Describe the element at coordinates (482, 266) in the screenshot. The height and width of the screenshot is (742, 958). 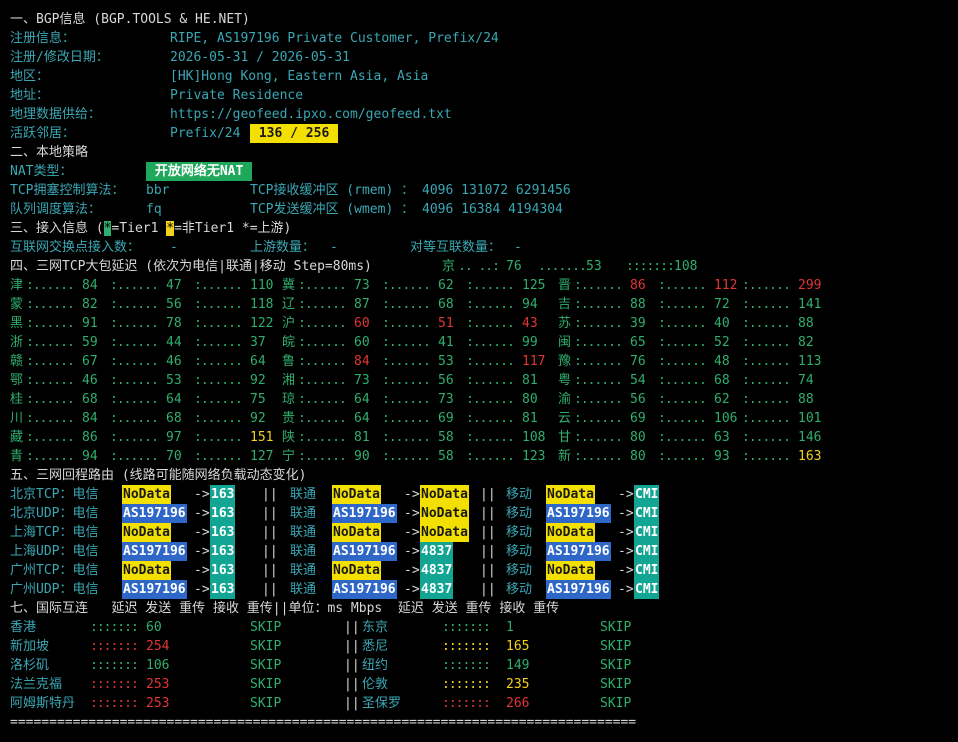
I see `latency-bar: .. ..:` at that location.